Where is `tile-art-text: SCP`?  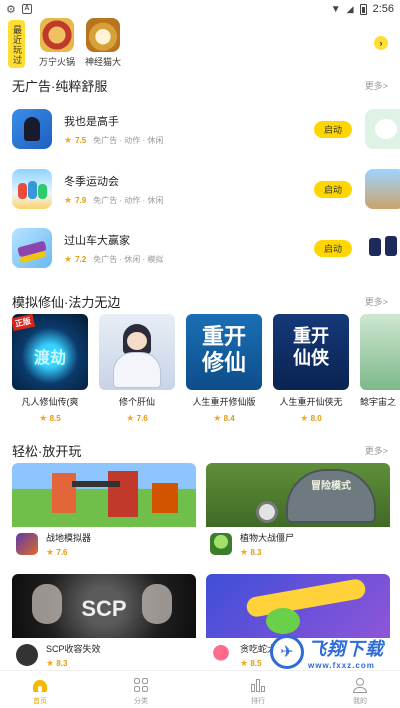
tile-art-text: SCP is located at coordinates (104, 608).